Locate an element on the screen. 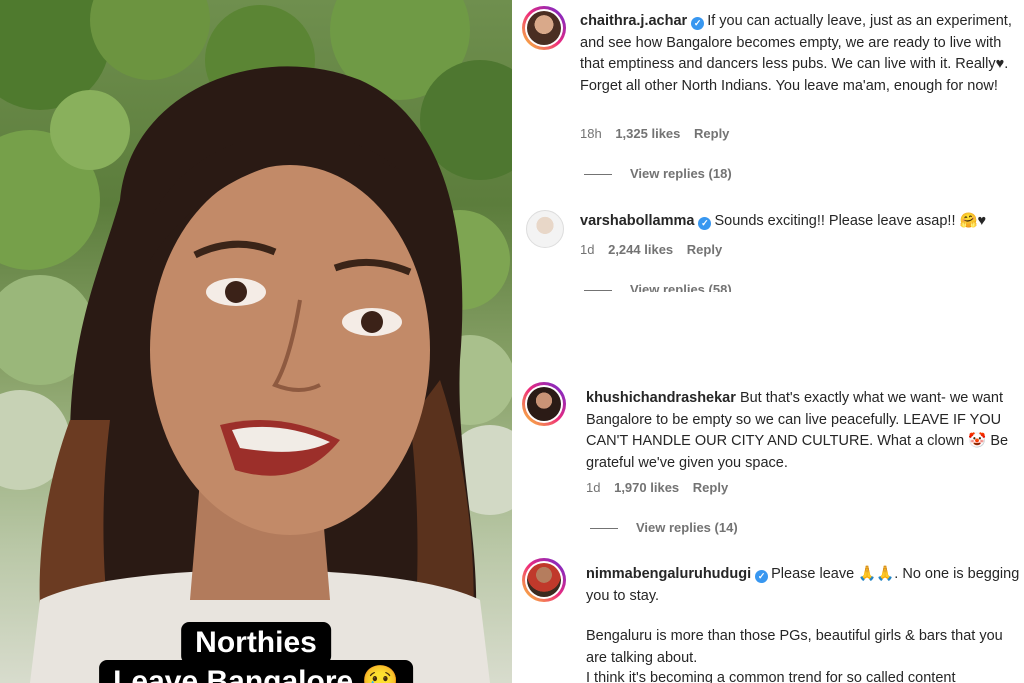 This screenshot has height=683, width=1024. view-replies-label: View replies (58) is located at coordinates (681, 287).